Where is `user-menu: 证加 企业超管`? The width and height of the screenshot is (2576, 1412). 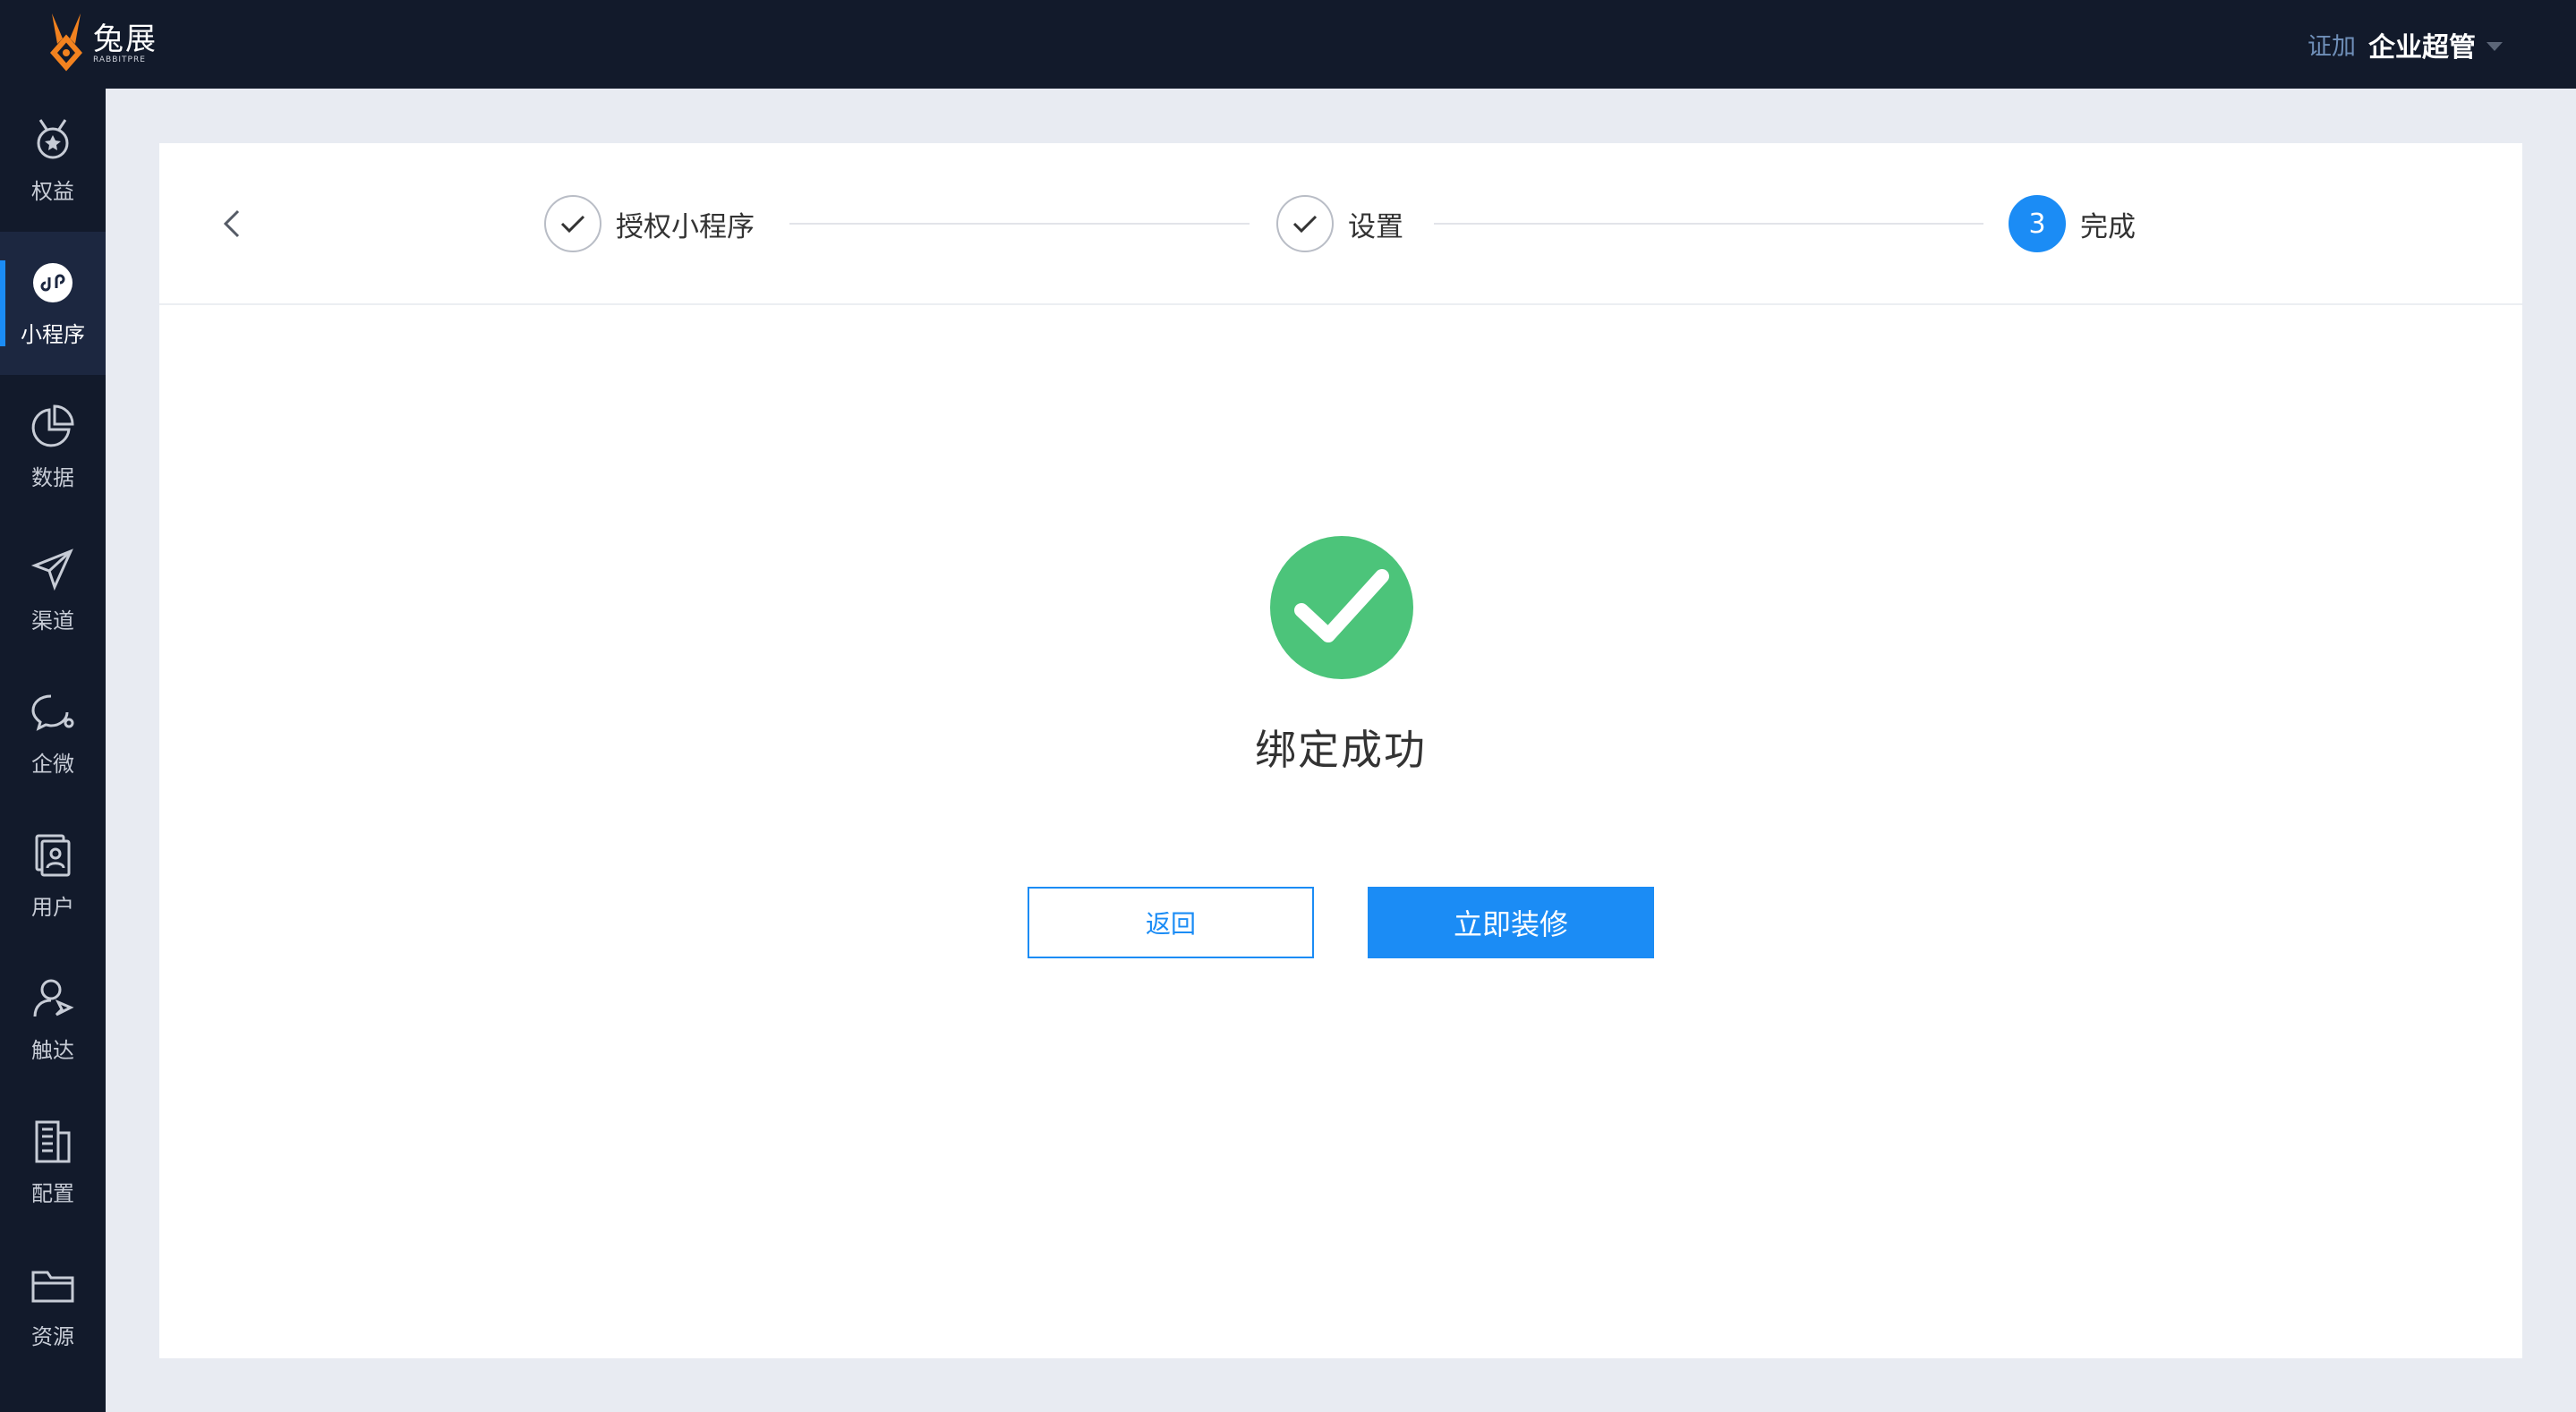 user-menu: 证加 企业超管 is located at coordinates (2405, 44).